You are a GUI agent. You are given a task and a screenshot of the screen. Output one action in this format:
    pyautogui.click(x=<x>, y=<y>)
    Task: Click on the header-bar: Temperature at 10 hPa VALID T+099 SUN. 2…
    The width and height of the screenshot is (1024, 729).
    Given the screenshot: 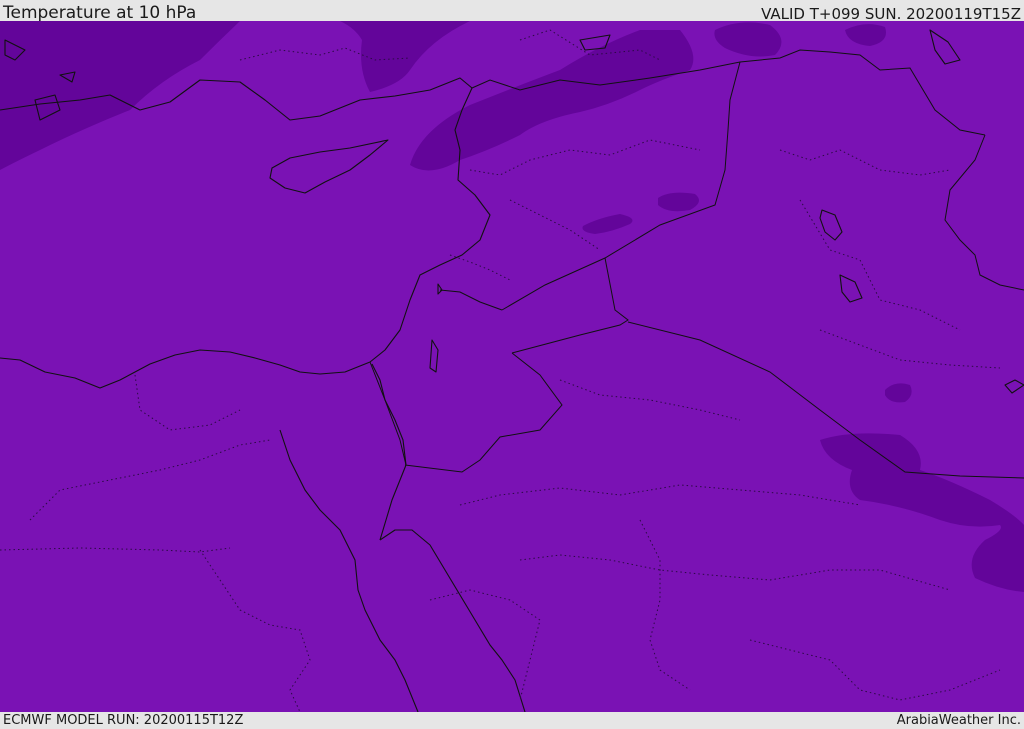 What is the action you would take?
    pyautogui.click(x=512, y=11)
    